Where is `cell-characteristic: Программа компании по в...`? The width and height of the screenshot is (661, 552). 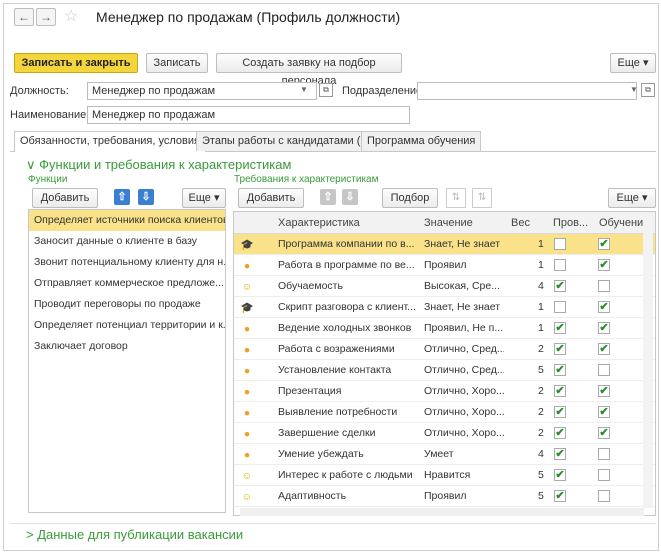 cell-characteristic: Программа компании по в... is located at coordinates (346, 244).